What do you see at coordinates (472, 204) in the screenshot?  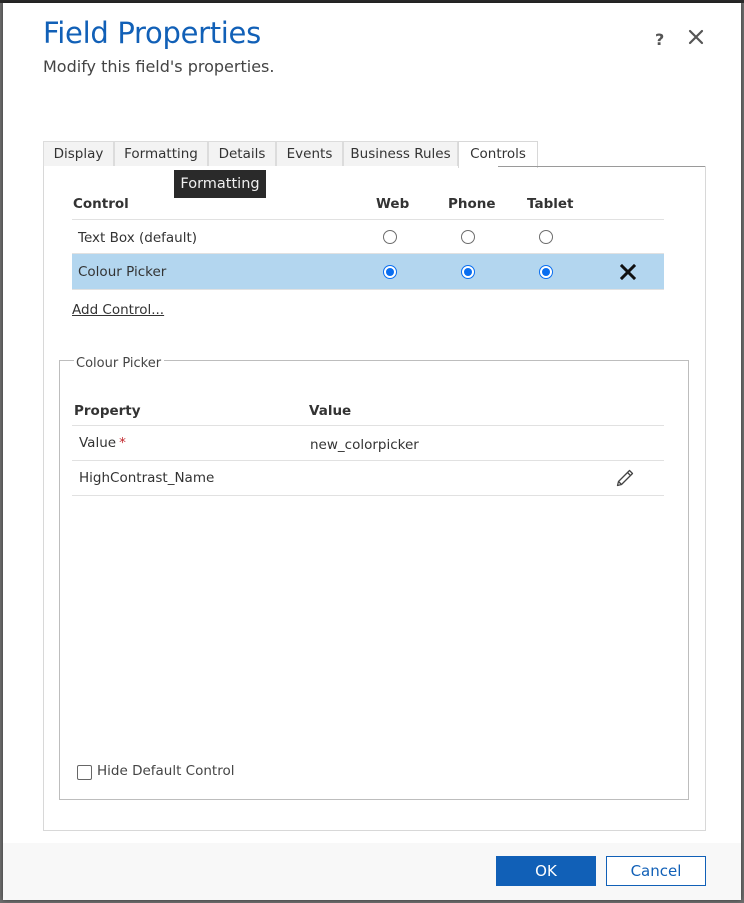 I see `column-header-phone: Phone` at bounding box center [472, 204].